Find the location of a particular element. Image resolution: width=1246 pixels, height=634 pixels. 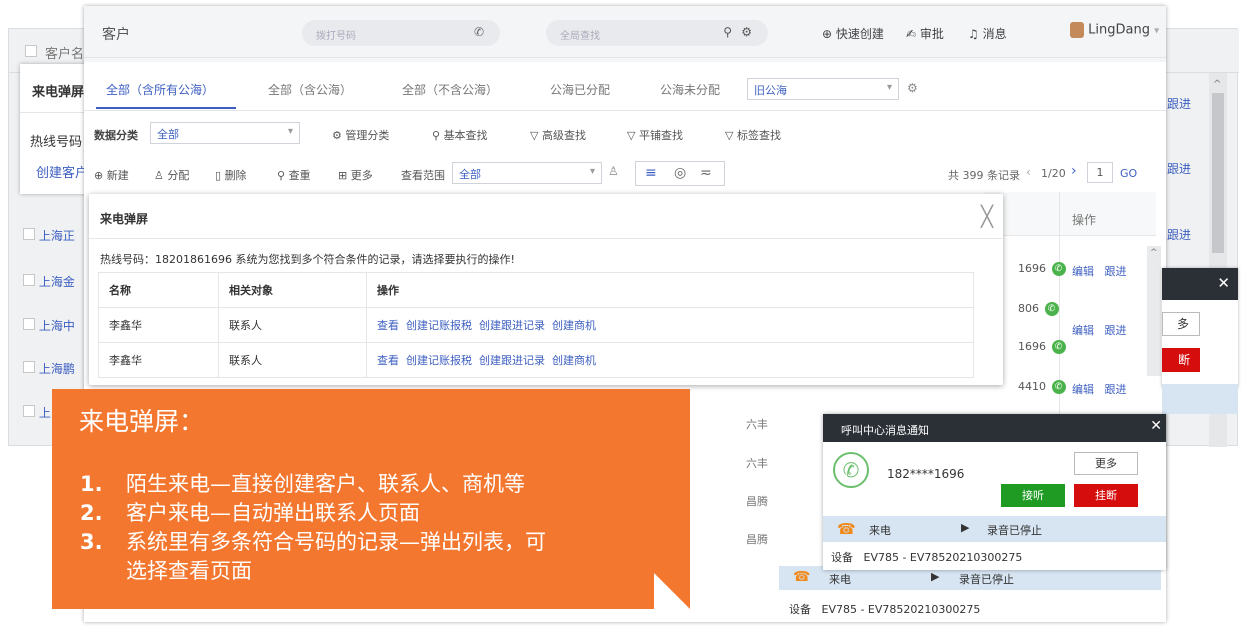

bg-row-name: 上海鹏 is located at coordinates (57, 369).